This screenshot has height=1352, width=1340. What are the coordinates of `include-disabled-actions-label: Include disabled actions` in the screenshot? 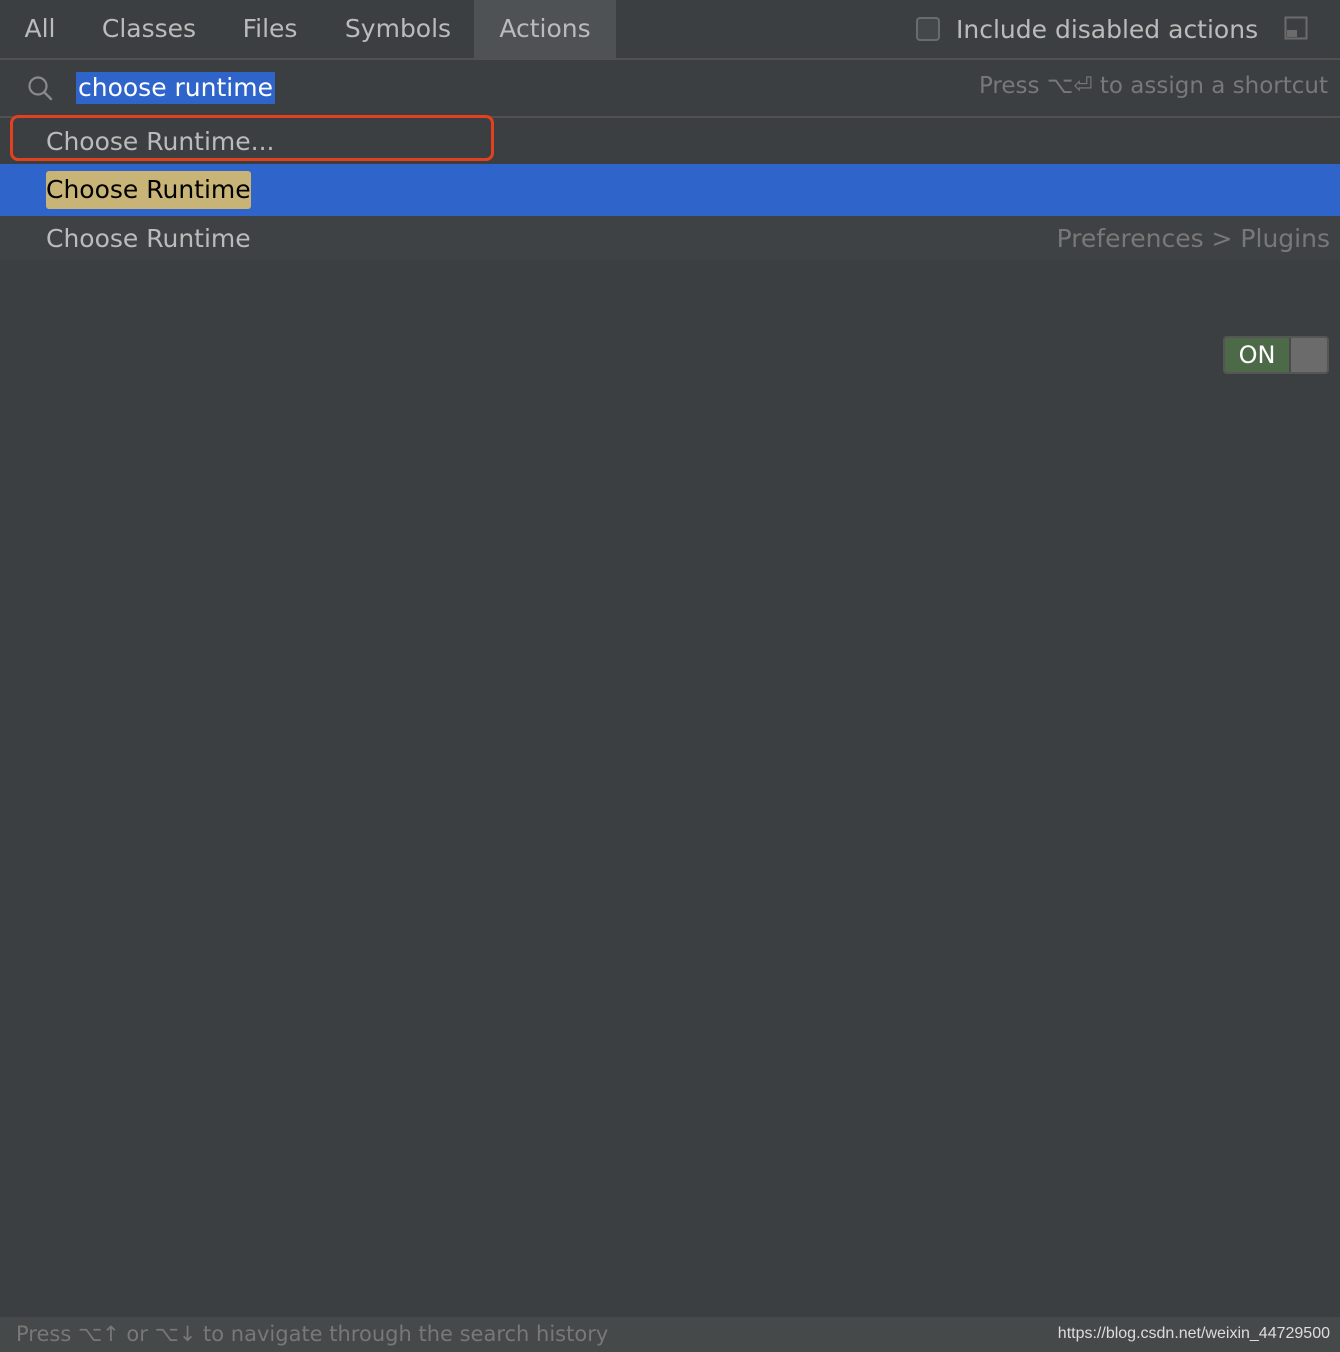 It's located at (1107, 29).